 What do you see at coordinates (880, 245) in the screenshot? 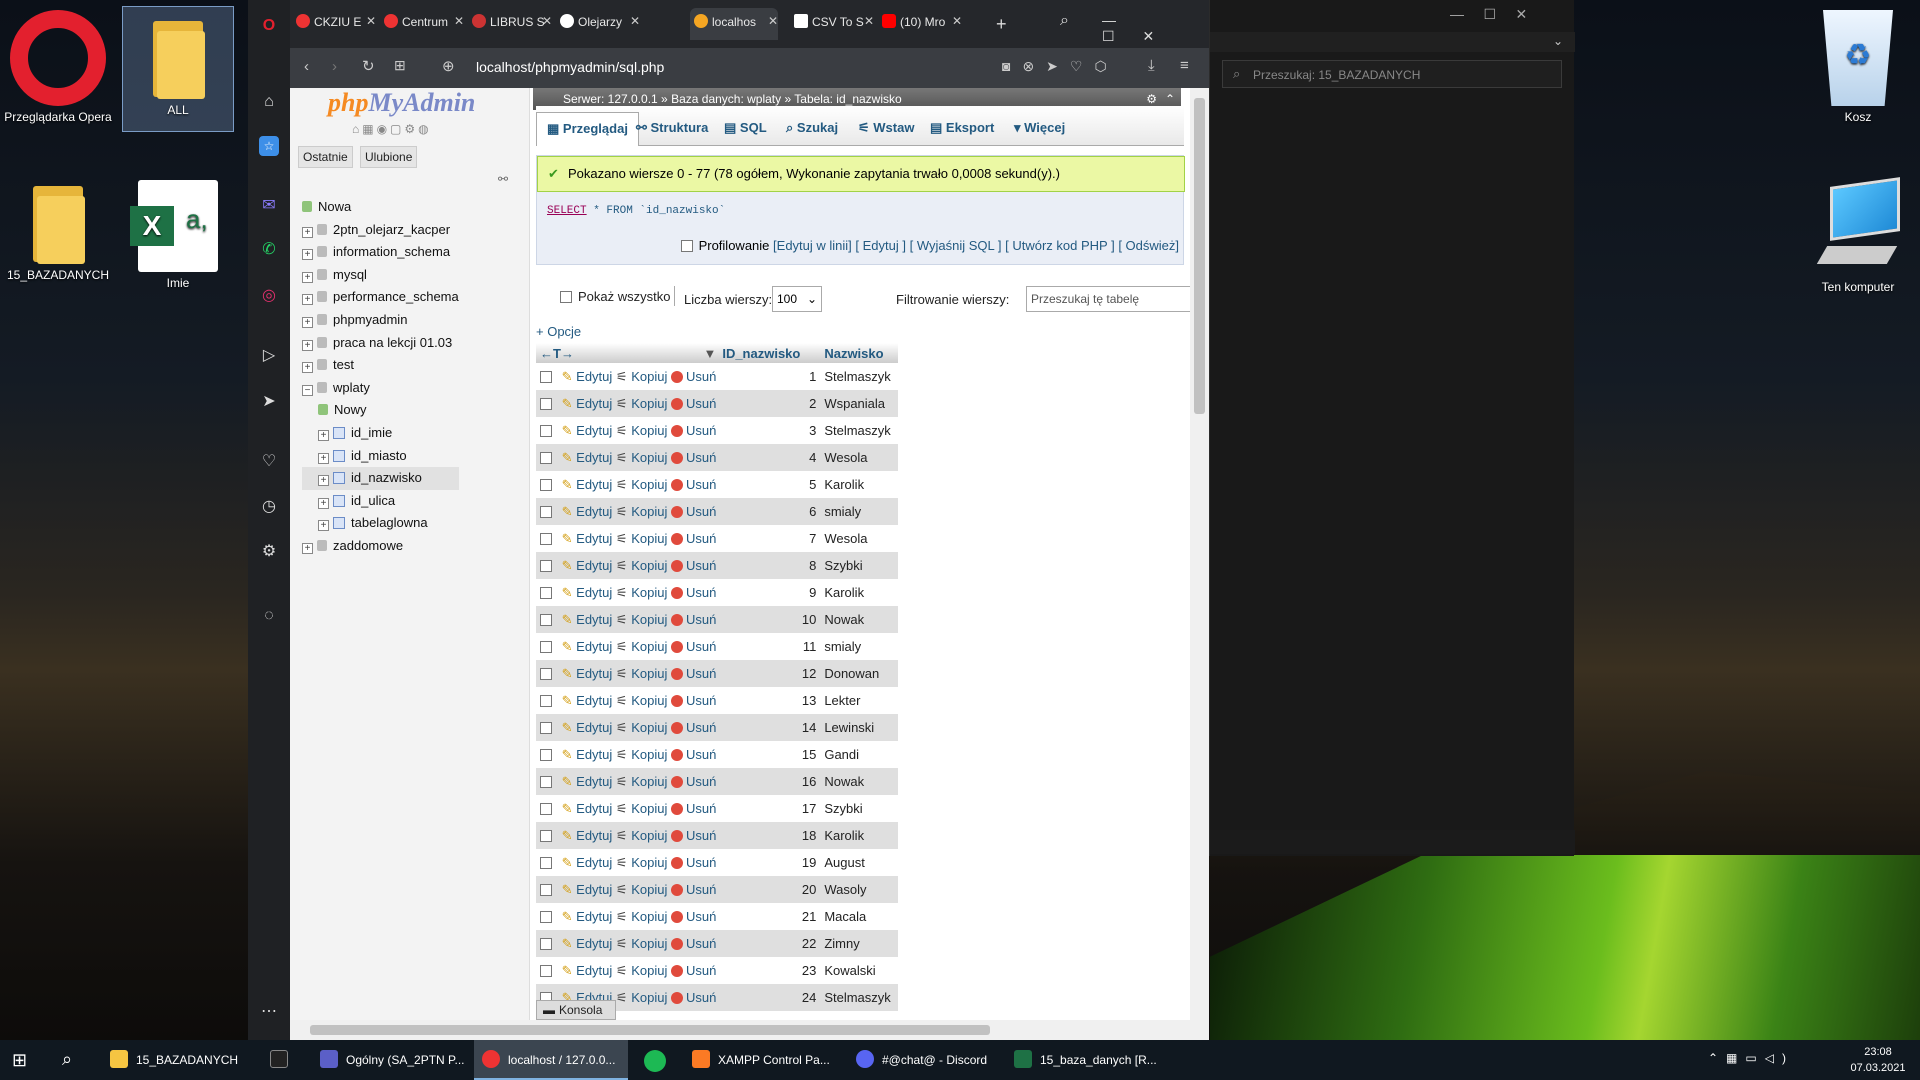
I see `edit-link: [ Edytuj ]` at bounding box center [880, 245].